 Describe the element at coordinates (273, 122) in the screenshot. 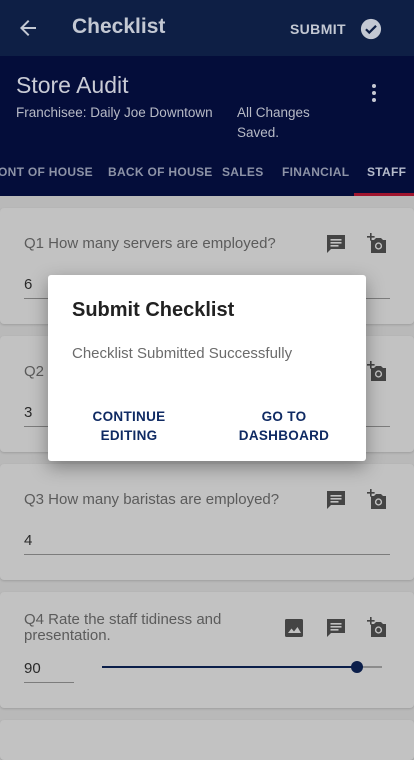

I see `save-status: All Changes Saved.` at that location.